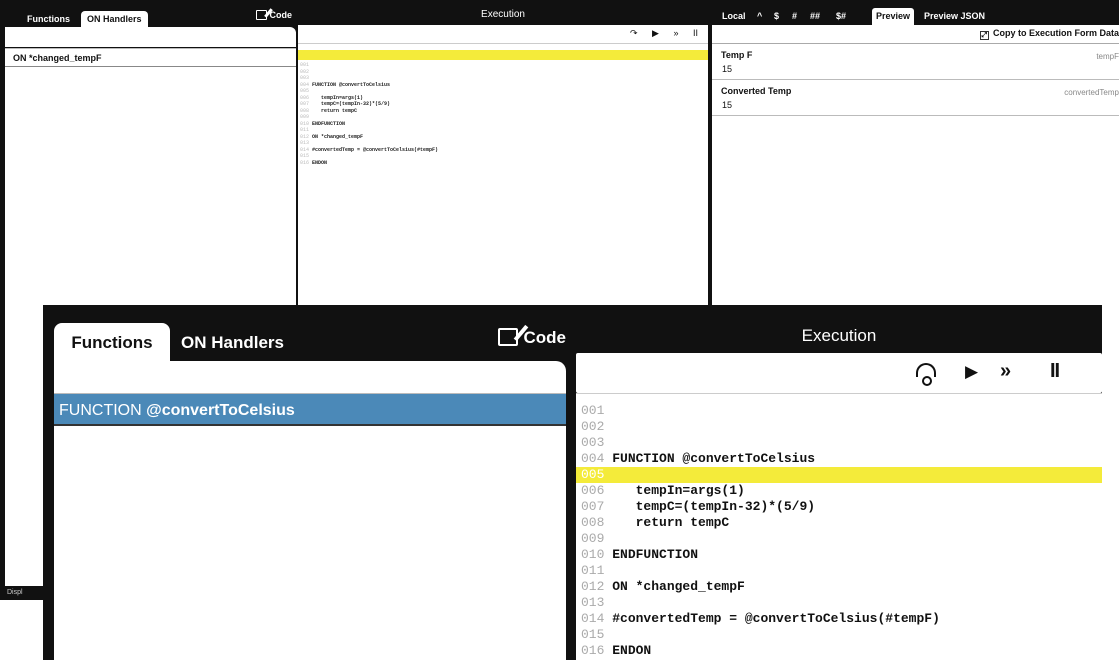 Image resolution: width=1119 pixels, height=660 pixels. What do you see at coordinates (839, 459) in the screenshot?
I see `code-line: 004 FUNCTION @convertToCelsius` at bounding box center [839, 459].